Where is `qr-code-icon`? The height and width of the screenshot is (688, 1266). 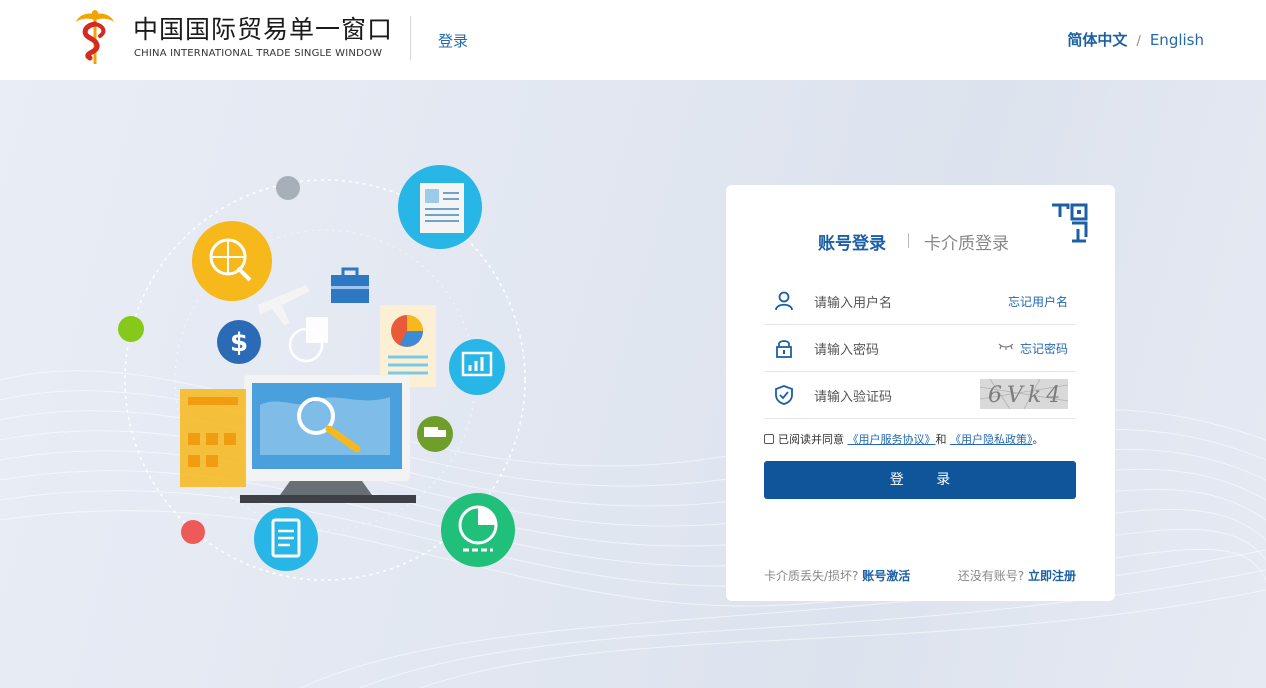 qr-code-icon is located at coordinates (1069, 223).